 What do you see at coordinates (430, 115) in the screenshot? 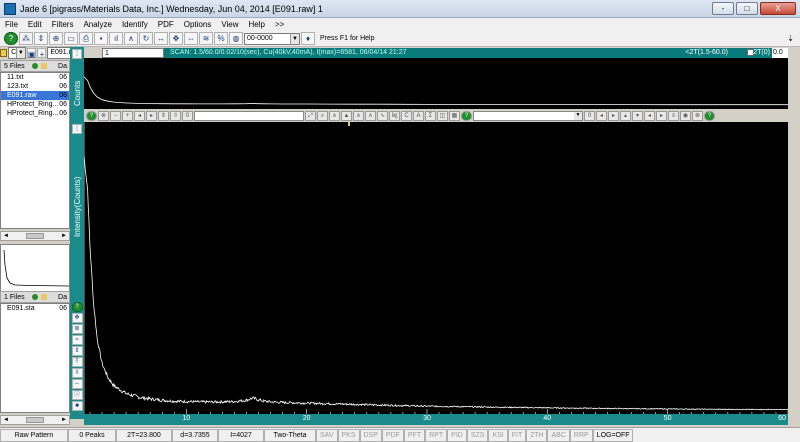
I see `sigma-icon: Σ` at bounding box center [430, 115].